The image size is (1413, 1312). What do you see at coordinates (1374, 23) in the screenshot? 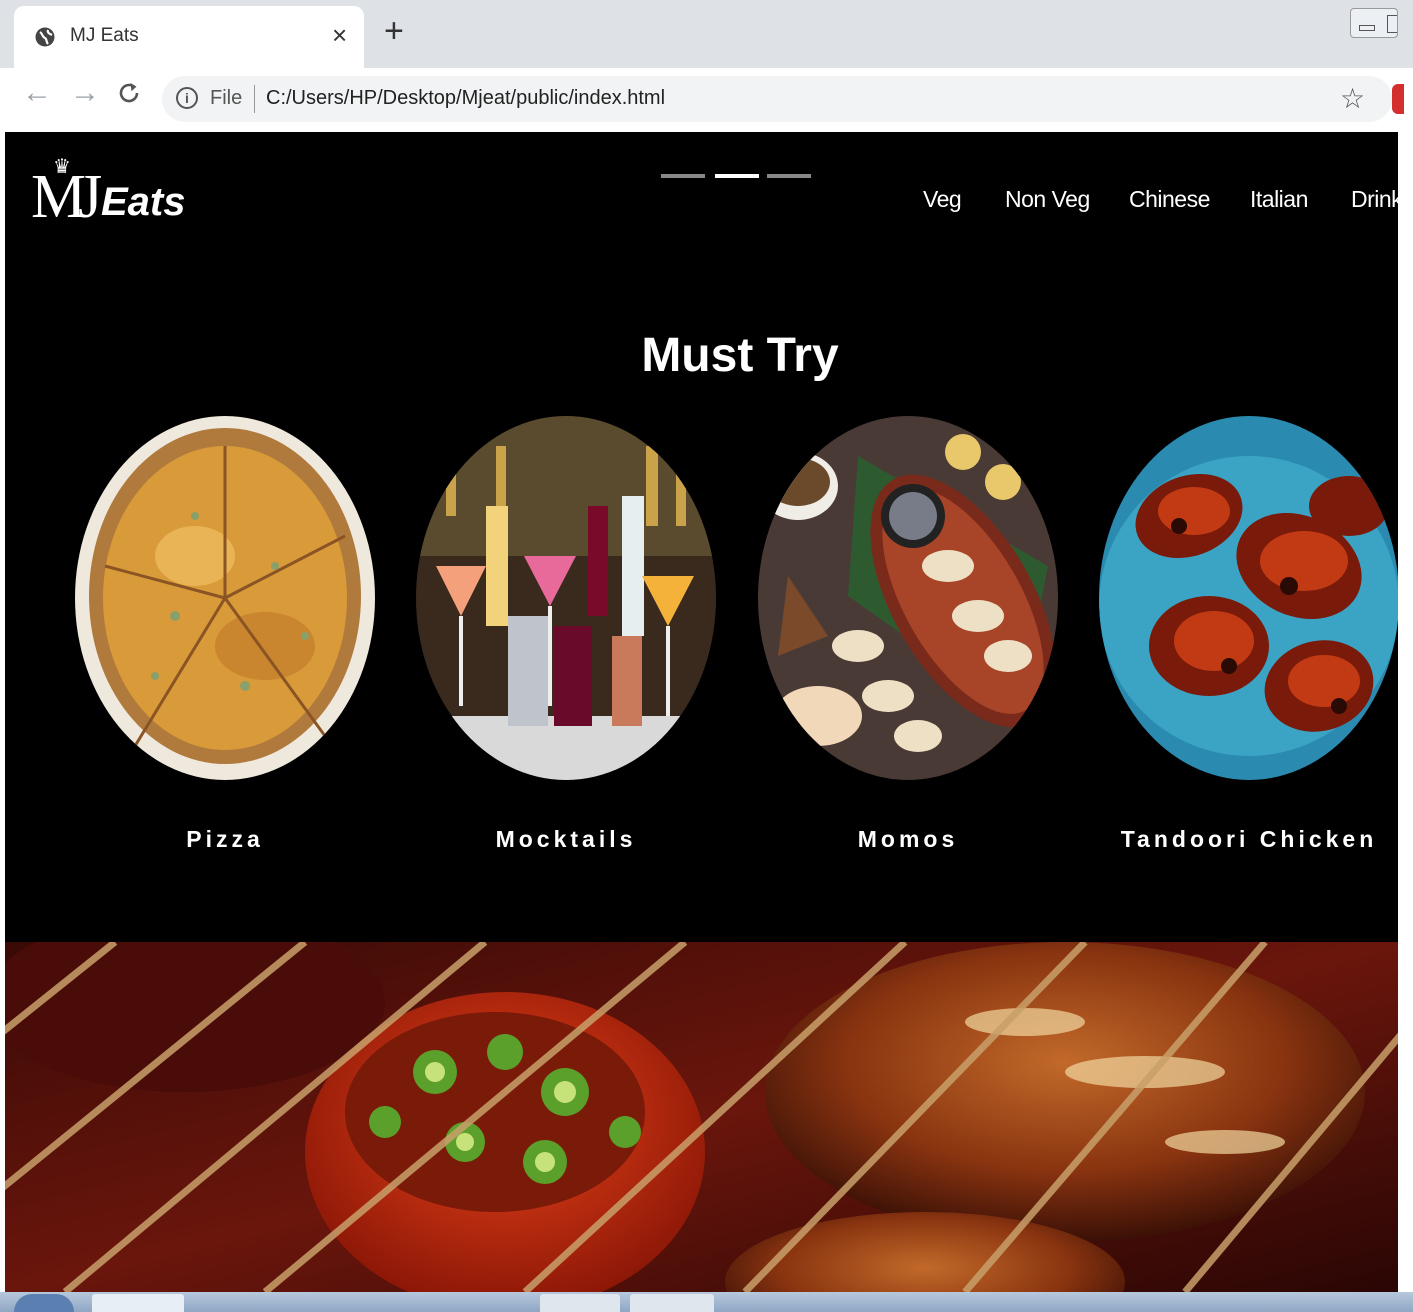
I see `window-controls` at bounding box center [1374, 23].